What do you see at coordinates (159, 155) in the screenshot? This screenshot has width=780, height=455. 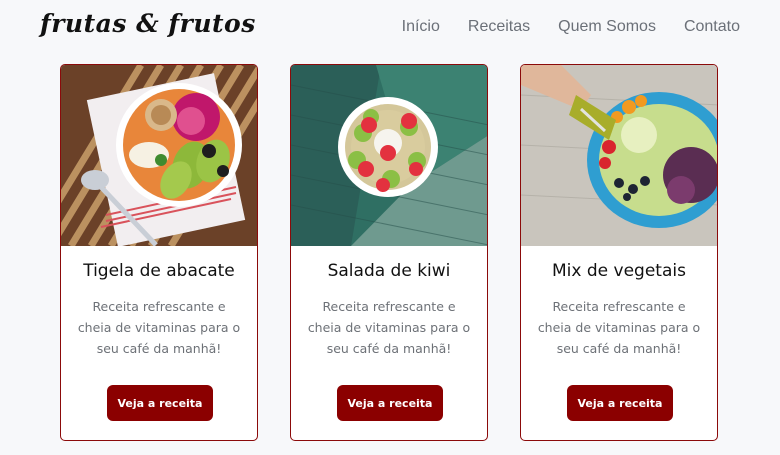 I see `avocado-bowl-photo` at bounding box center [159, 155].